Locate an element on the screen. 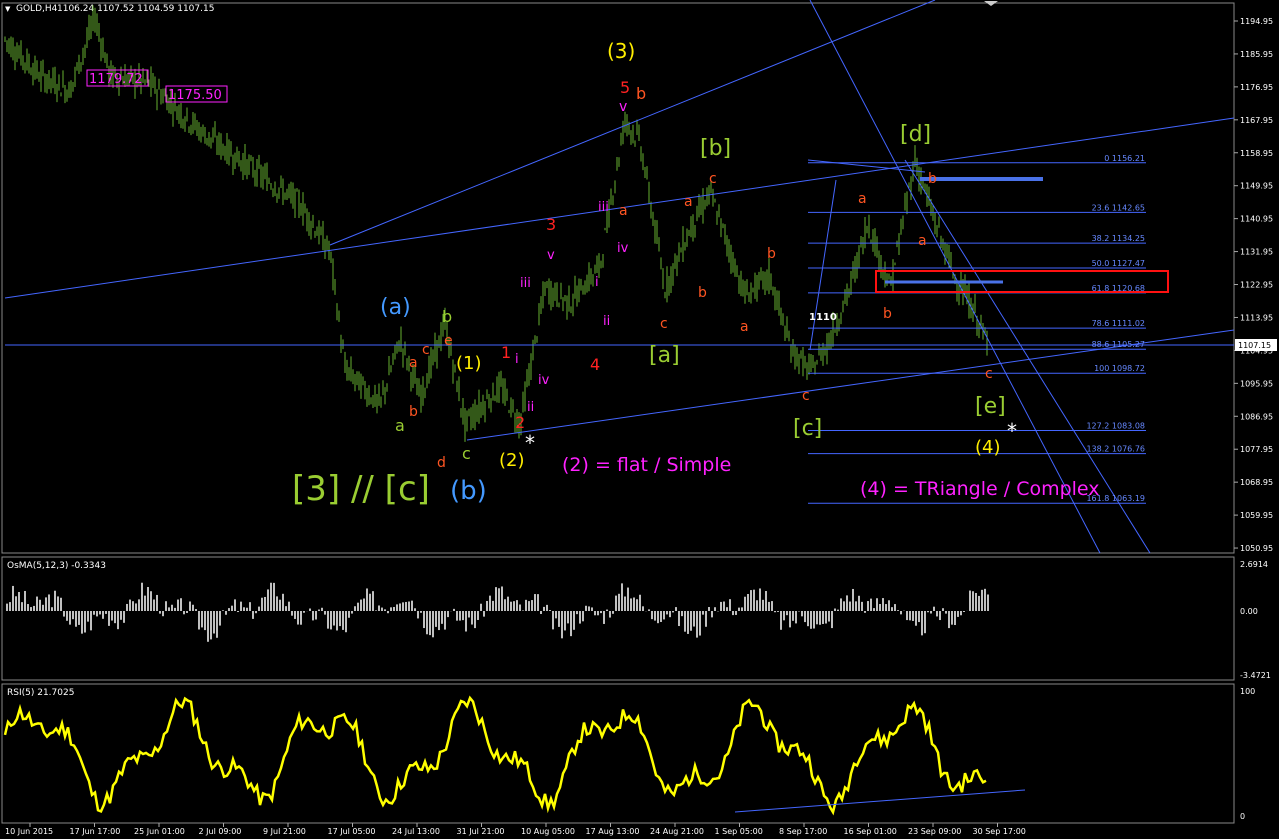 The image size is (1279, 839). price-tick-label: 1140.95 is located at coordinates (1256, 219).